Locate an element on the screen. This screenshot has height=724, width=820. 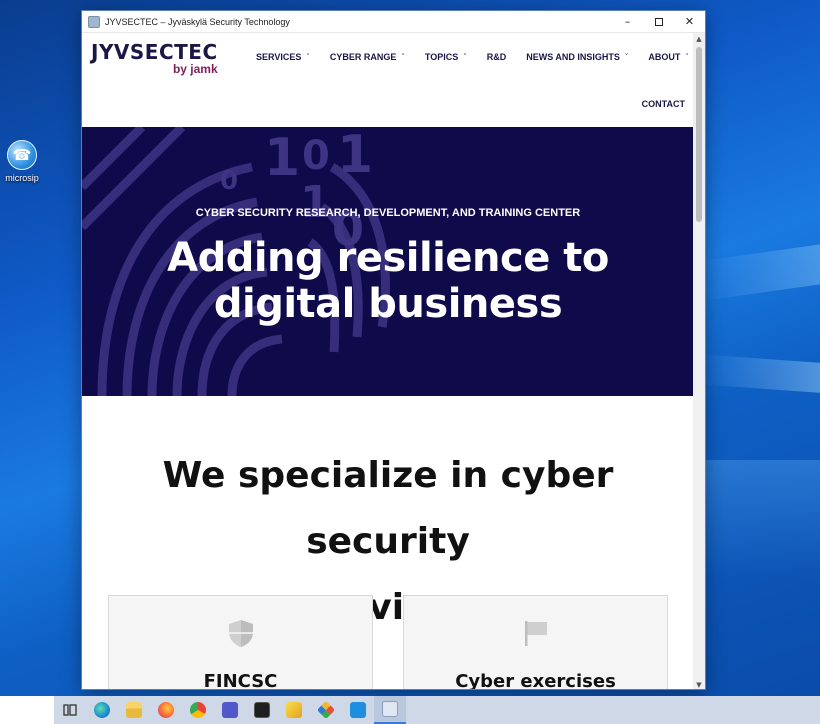
nav-item-services: SERVICES ˅ is located at coordinates (283, 57).